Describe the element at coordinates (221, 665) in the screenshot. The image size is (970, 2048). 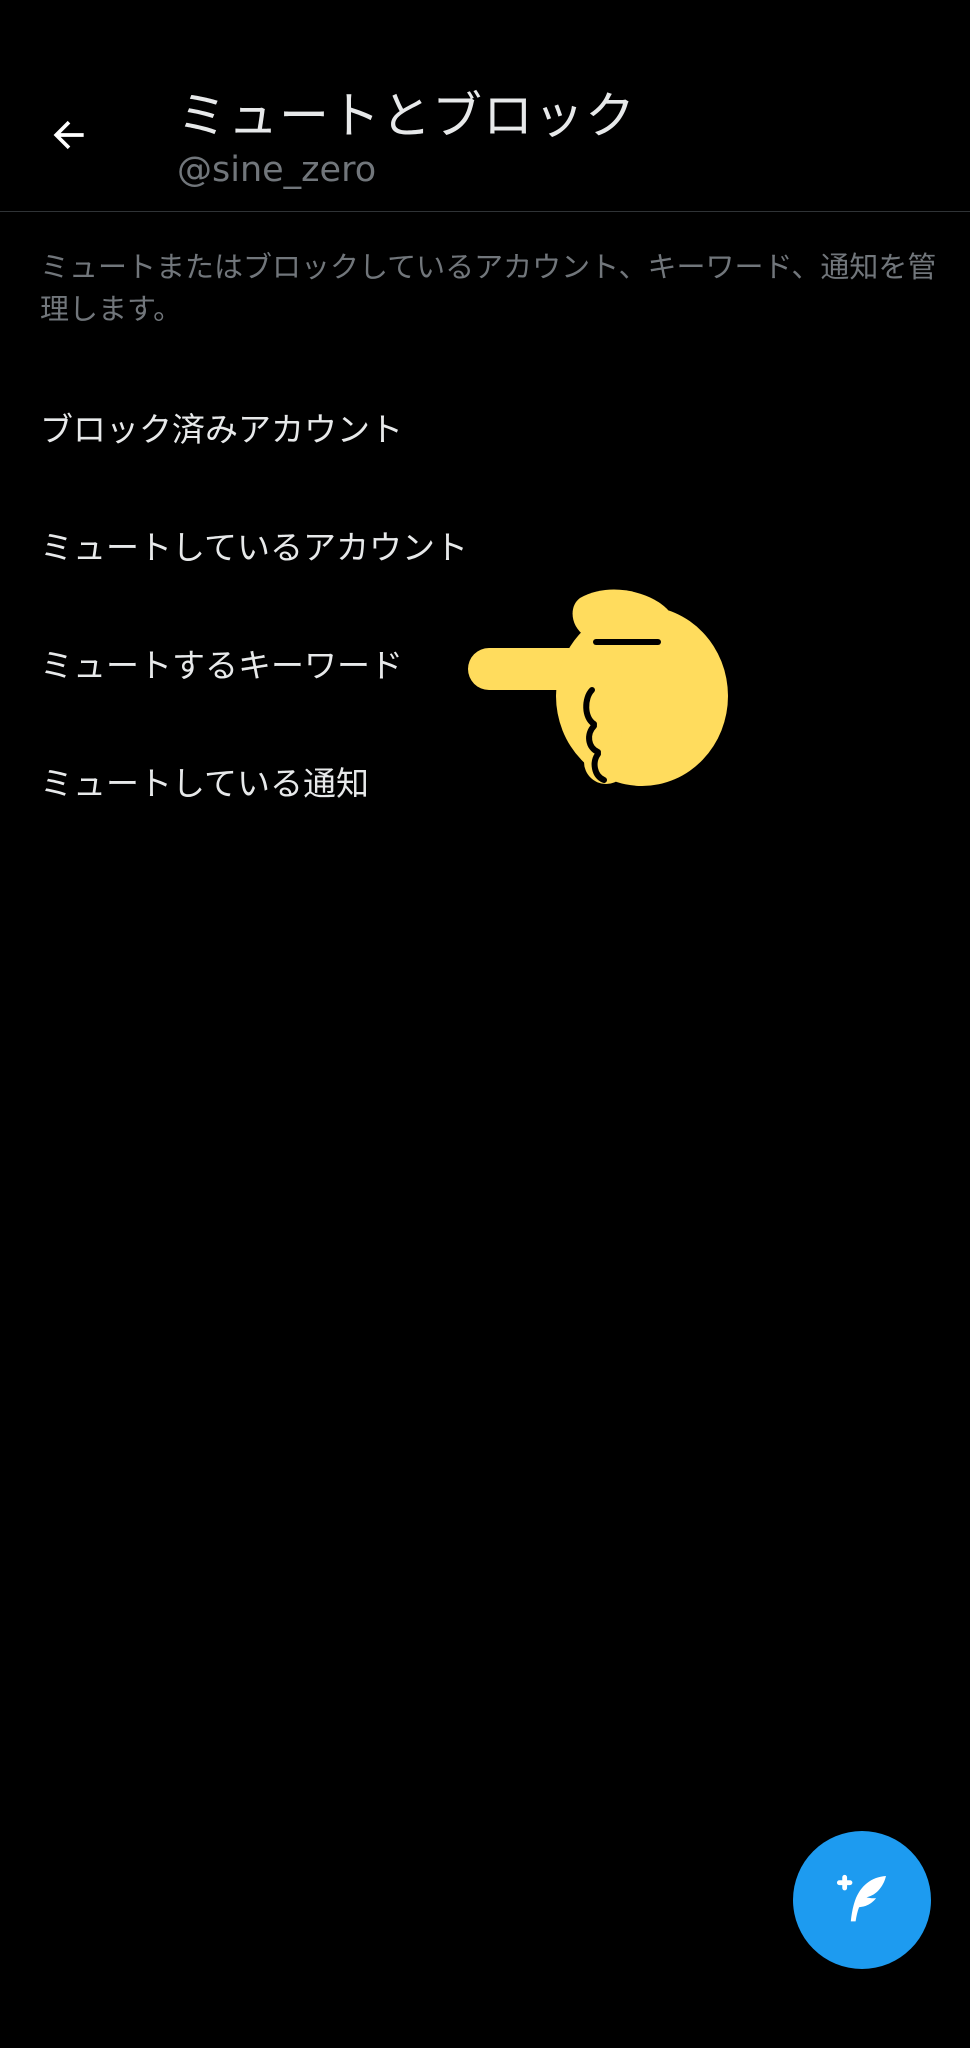
I see `menu-item-label: ミュートするキーワード` at that location.